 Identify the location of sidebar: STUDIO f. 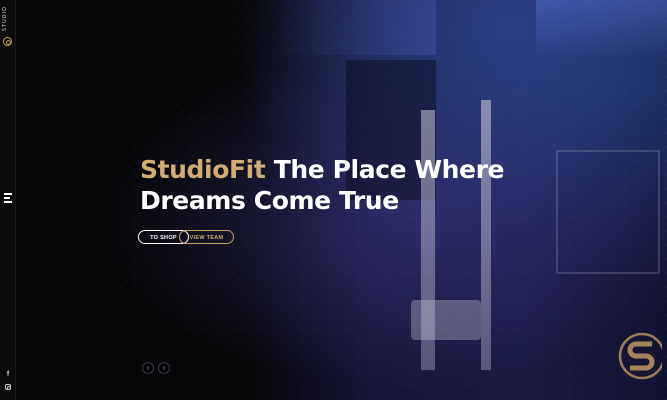
(8, 200).